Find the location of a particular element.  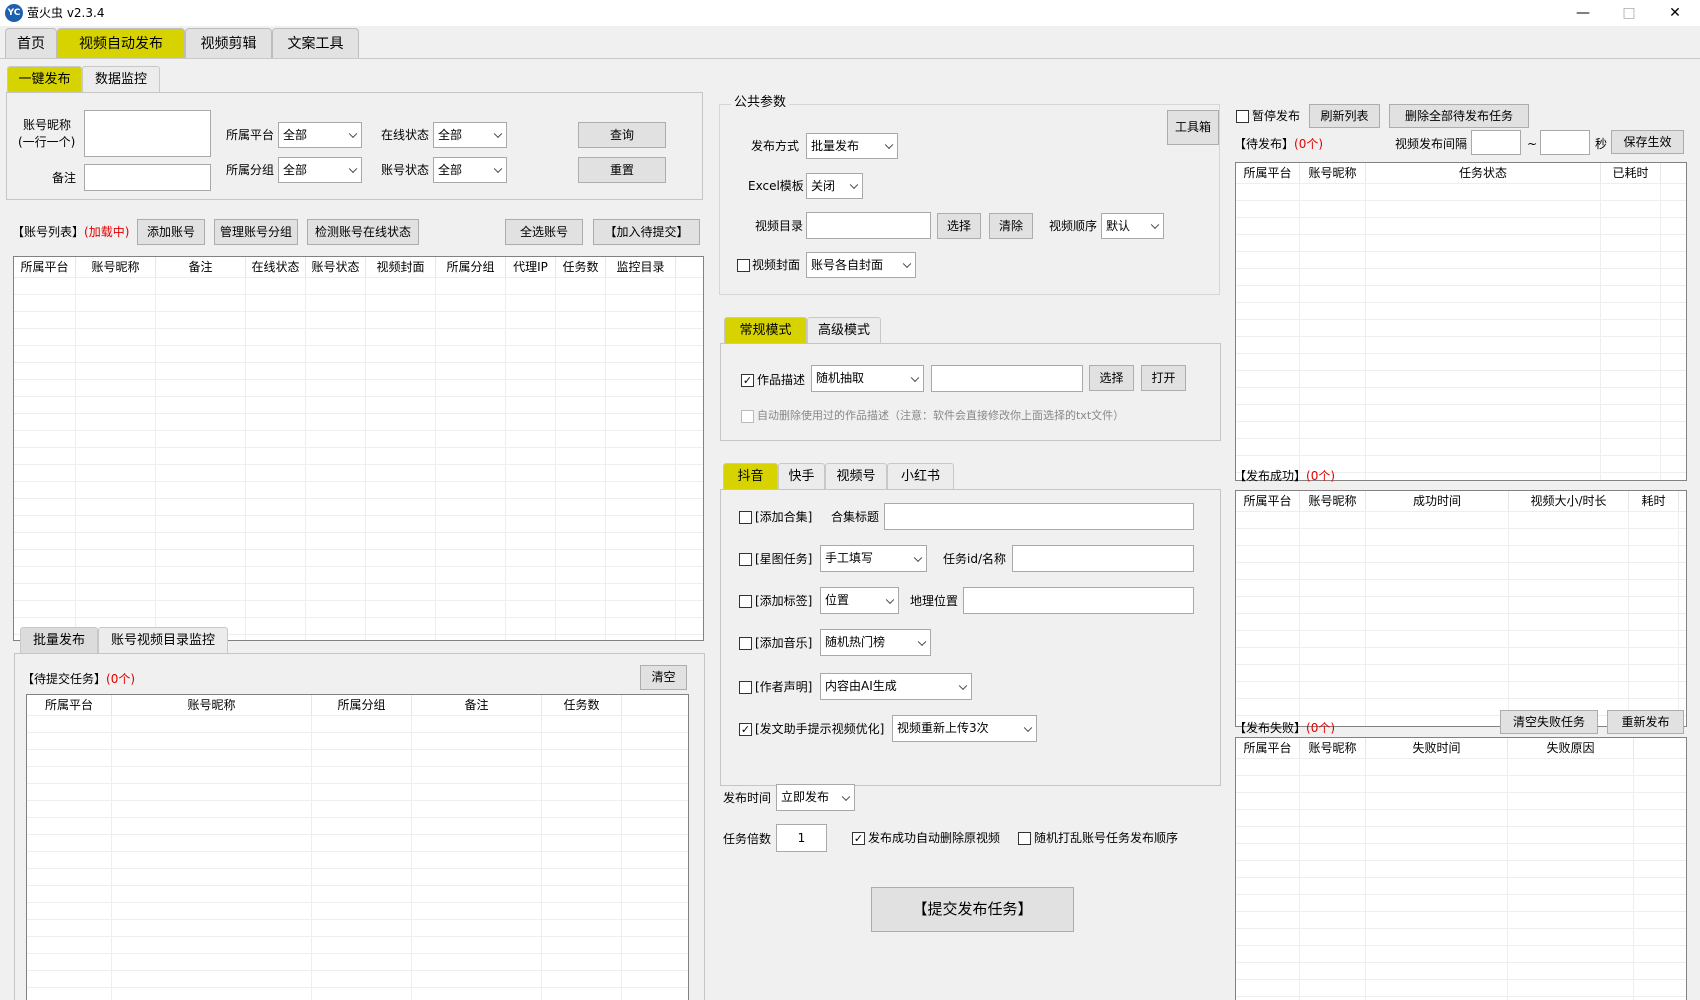

assist-checkbox: ✓ is located at coordinates (745, 729).